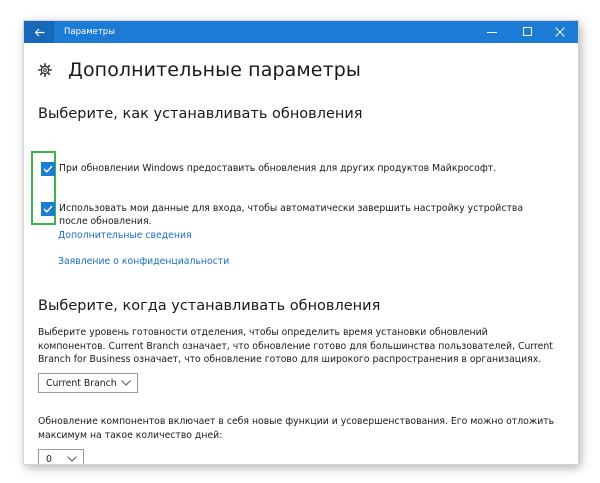  Describe the element at coordinates (215, 70) in the screenshot. I see `page-title: Дополнительные параметры` at that location.